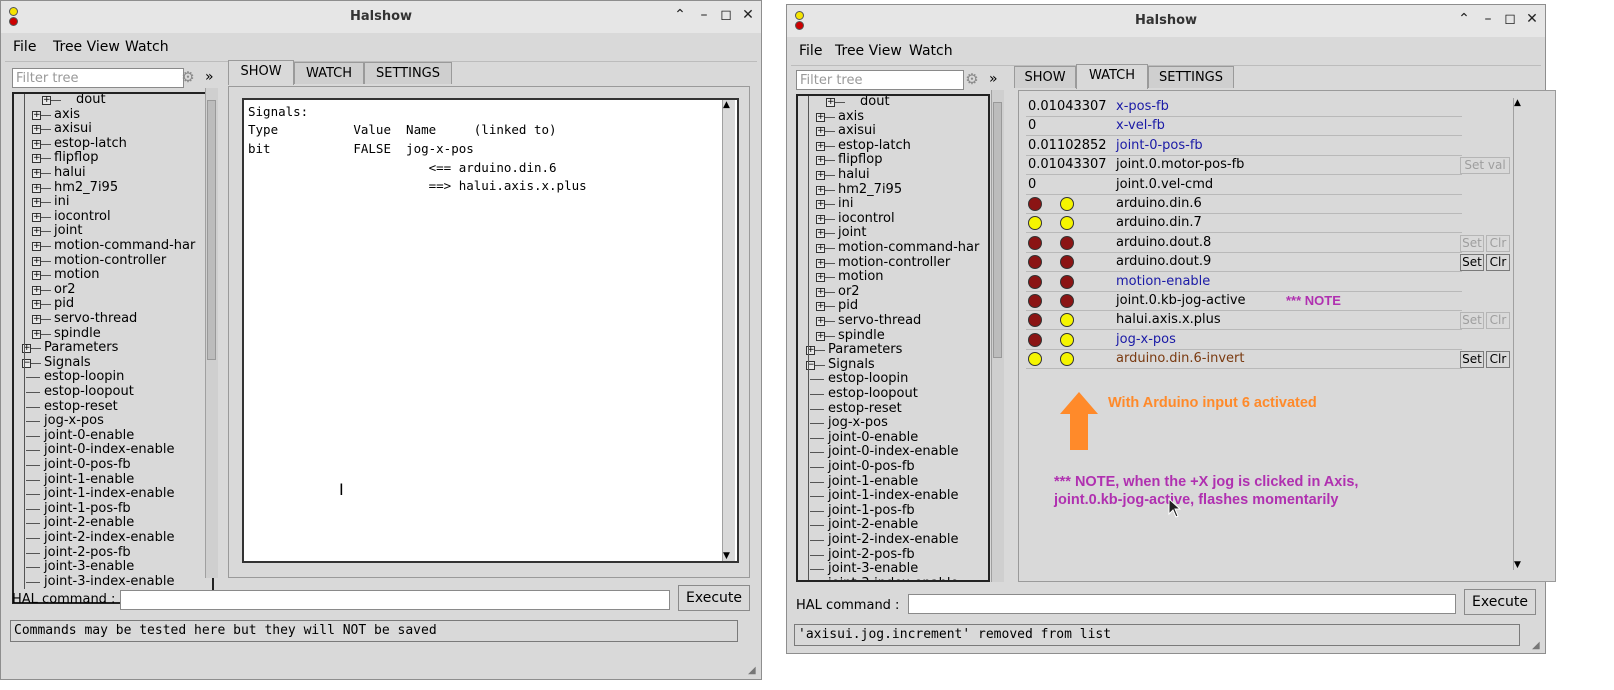  What do you see at coordinates (1146, 339) in the screenshot?
I see `watch-name: jog-x-pos` at bounding box center [1146, 339].